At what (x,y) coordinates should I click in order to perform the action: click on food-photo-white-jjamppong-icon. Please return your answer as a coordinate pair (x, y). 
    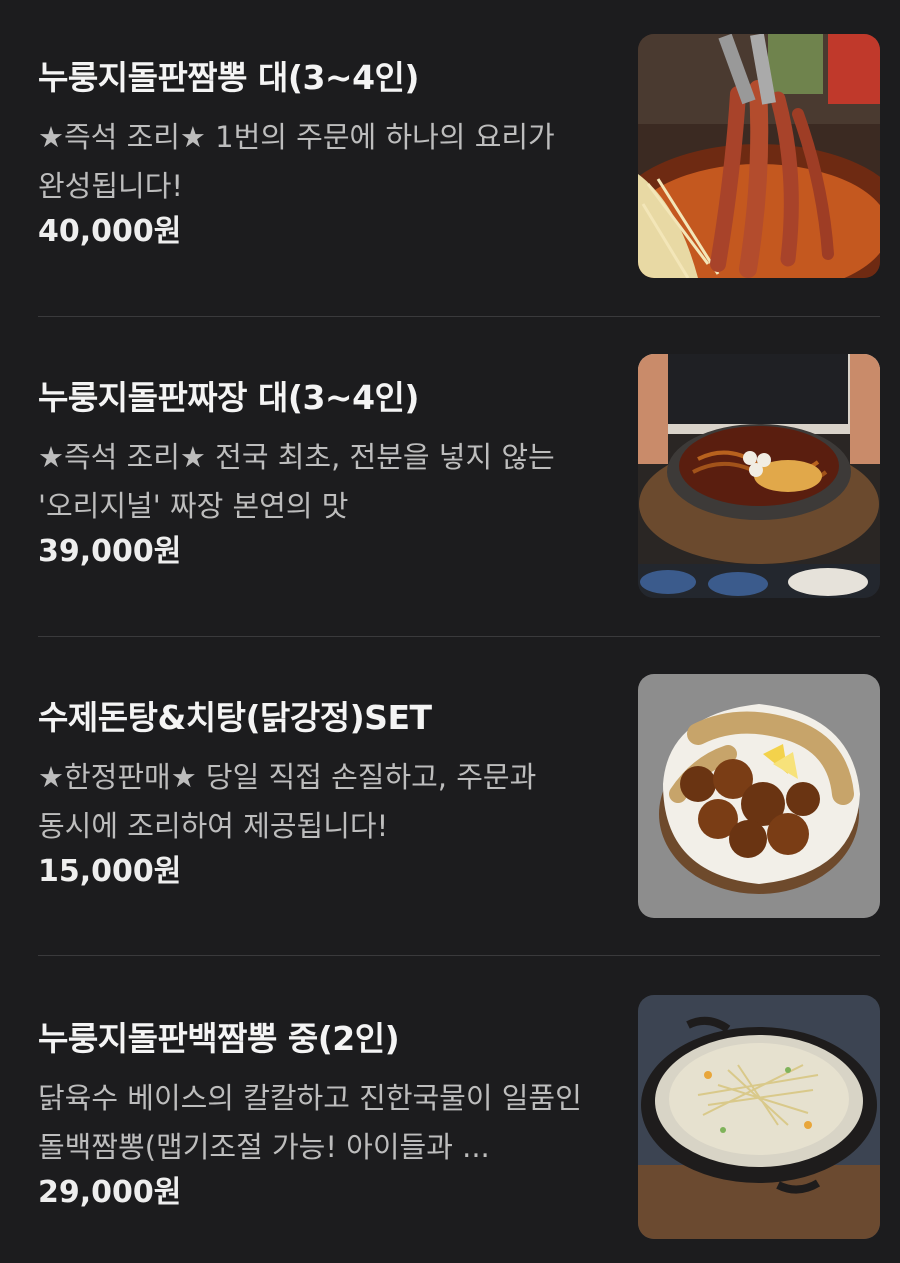
    Looking at the image, I should click on (759, 1117).